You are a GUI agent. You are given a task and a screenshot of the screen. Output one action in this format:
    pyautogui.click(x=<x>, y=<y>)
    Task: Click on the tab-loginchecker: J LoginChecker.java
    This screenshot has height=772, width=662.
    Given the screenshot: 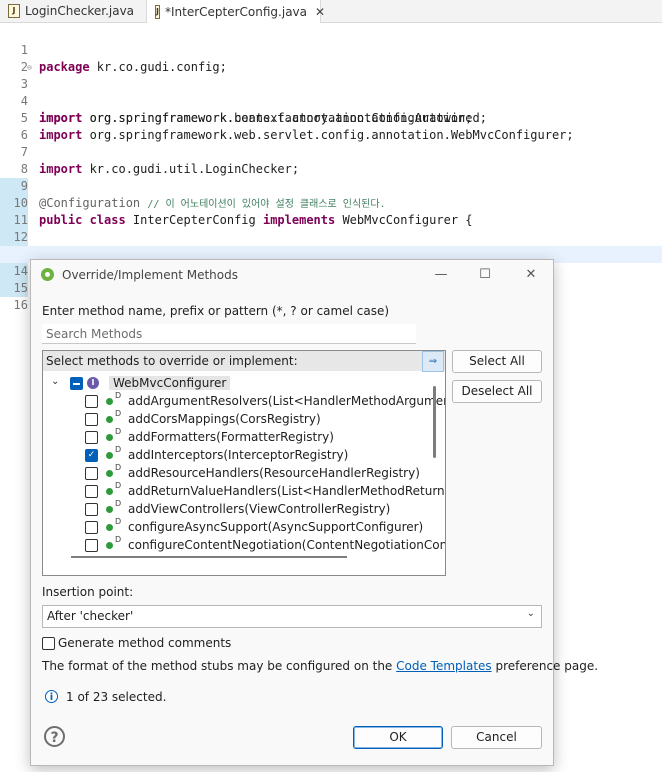 What is the action you would take?
    pyautogui.click(x=73, y=11)
    